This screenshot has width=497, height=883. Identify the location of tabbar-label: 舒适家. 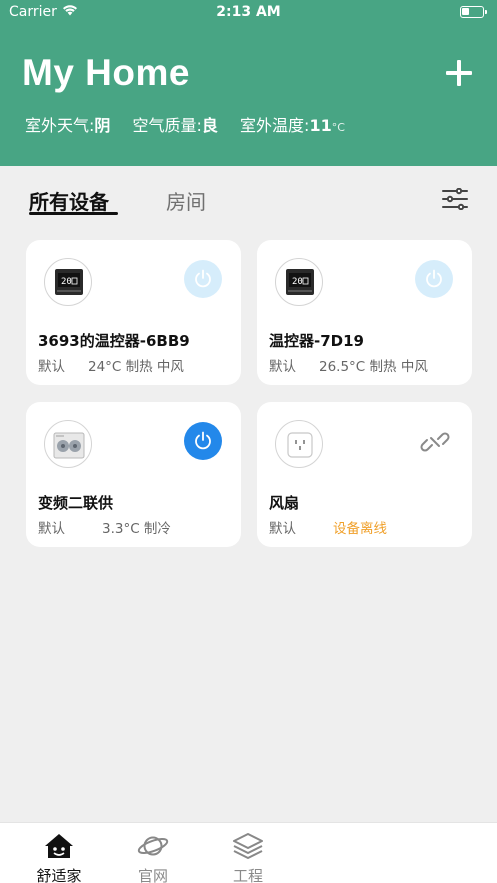
(59, 875).